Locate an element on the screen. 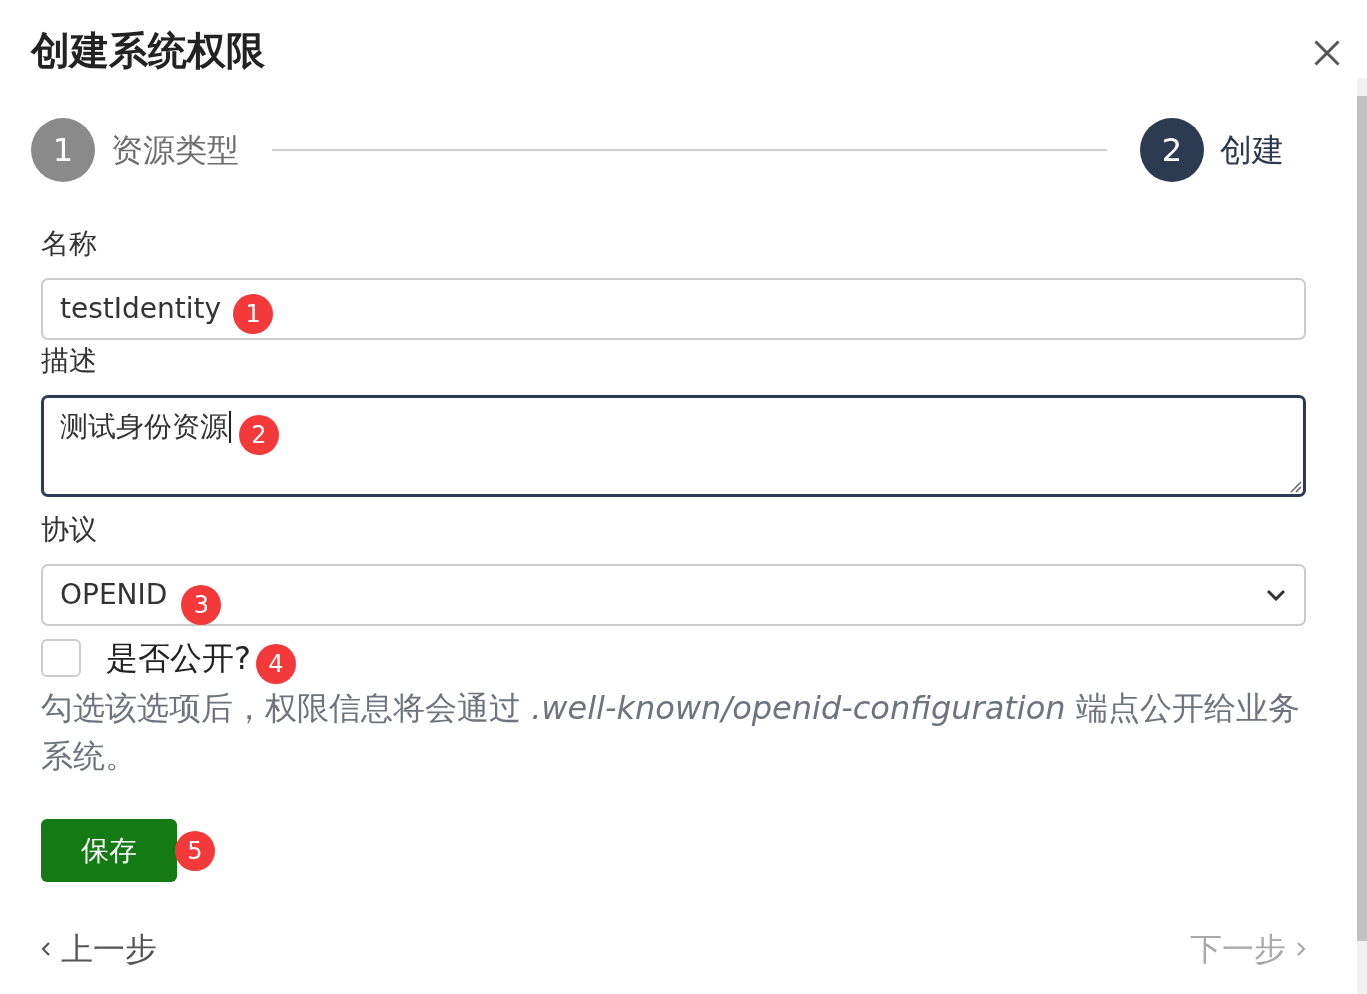 The image size is (1367, 994). annotation-marker: 4 is located at coordinates (276, 664).